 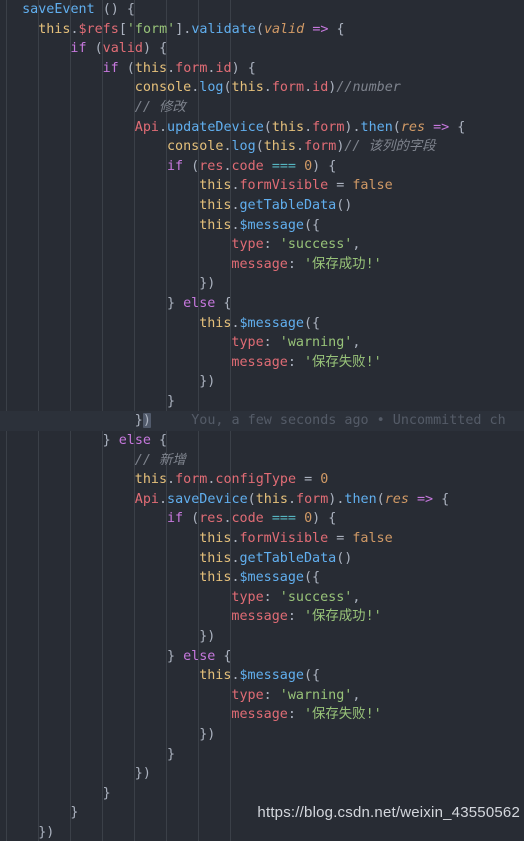 I want to click on code-token: valid, so click(x=284, y=29).